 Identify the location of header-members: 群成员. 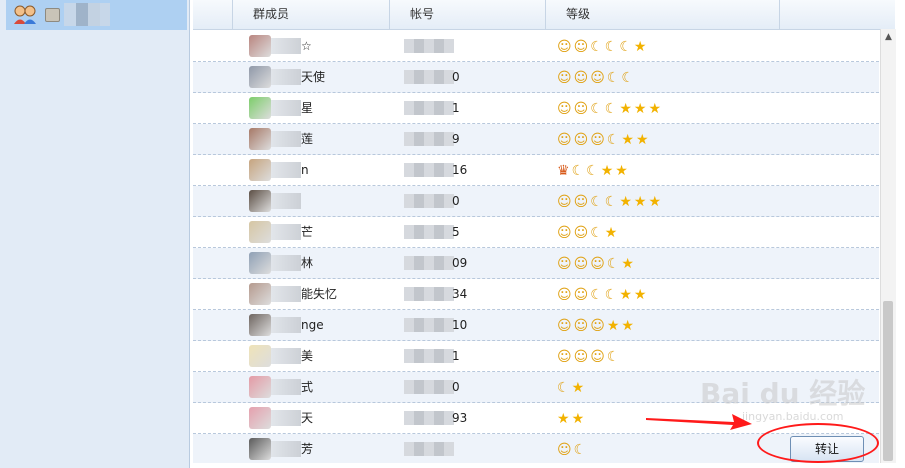
(311, 14).